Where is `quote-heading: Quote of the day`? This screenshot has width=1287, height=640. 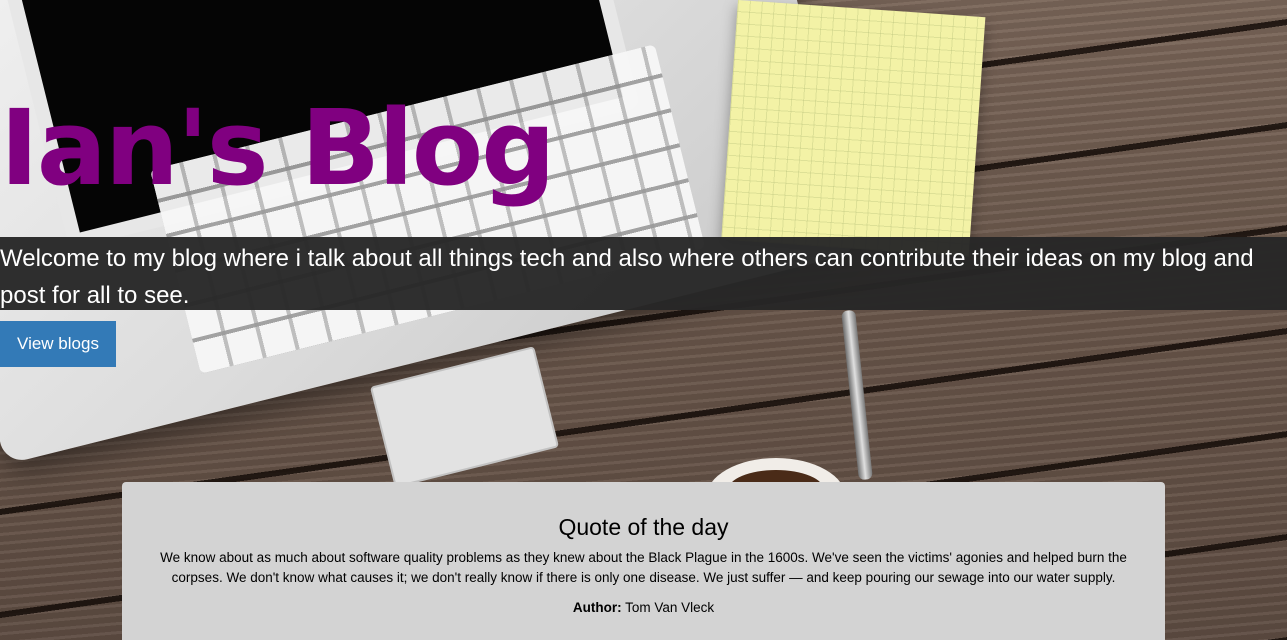
quote-heading: Quote of the day is located at coordinates (643, 527).